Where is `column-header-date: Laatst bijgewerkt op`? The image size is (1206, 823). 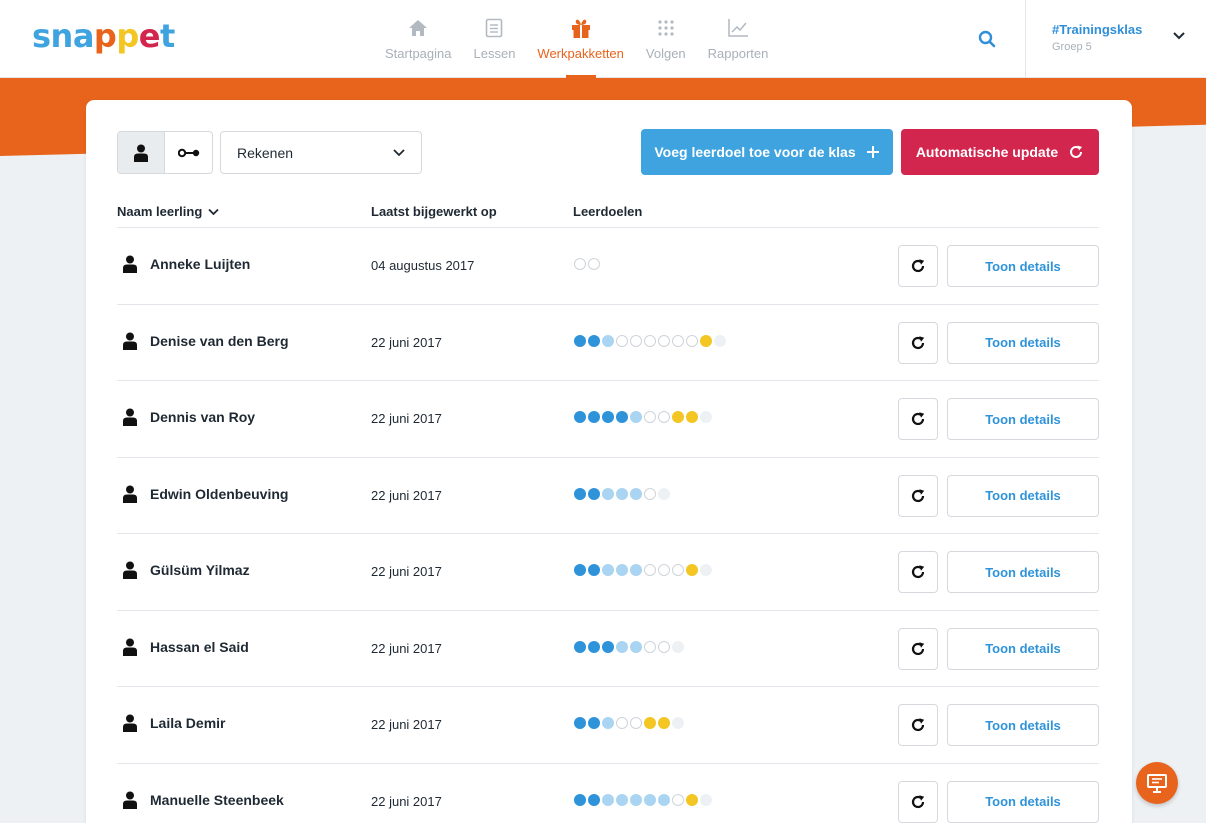
column-header-date: Laatst bijgewerkt op is located at coordinates (434, 211).